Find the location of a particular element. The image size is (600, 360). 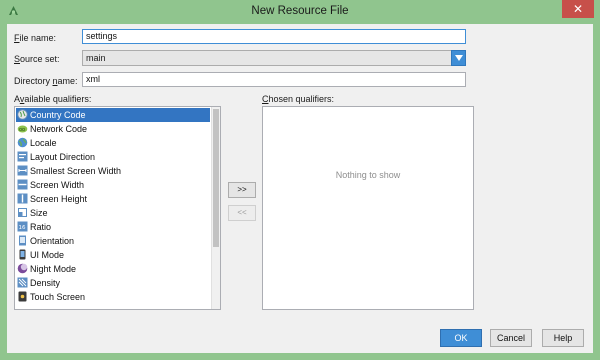

svg-text: oo is located at coordinates (22, 130).